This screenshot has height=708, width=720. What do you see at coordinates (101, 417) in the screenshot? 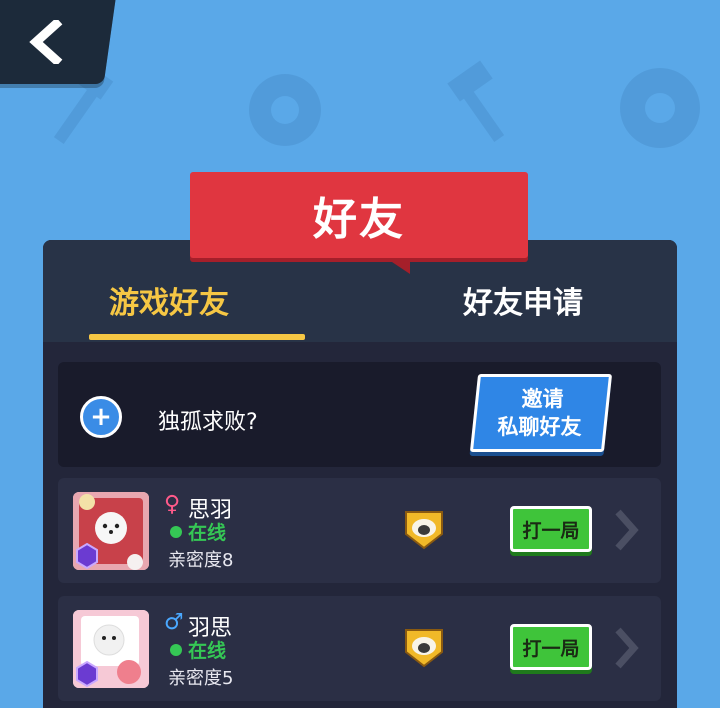
I see `plus-icon: +` at bounding box center [101, 417].